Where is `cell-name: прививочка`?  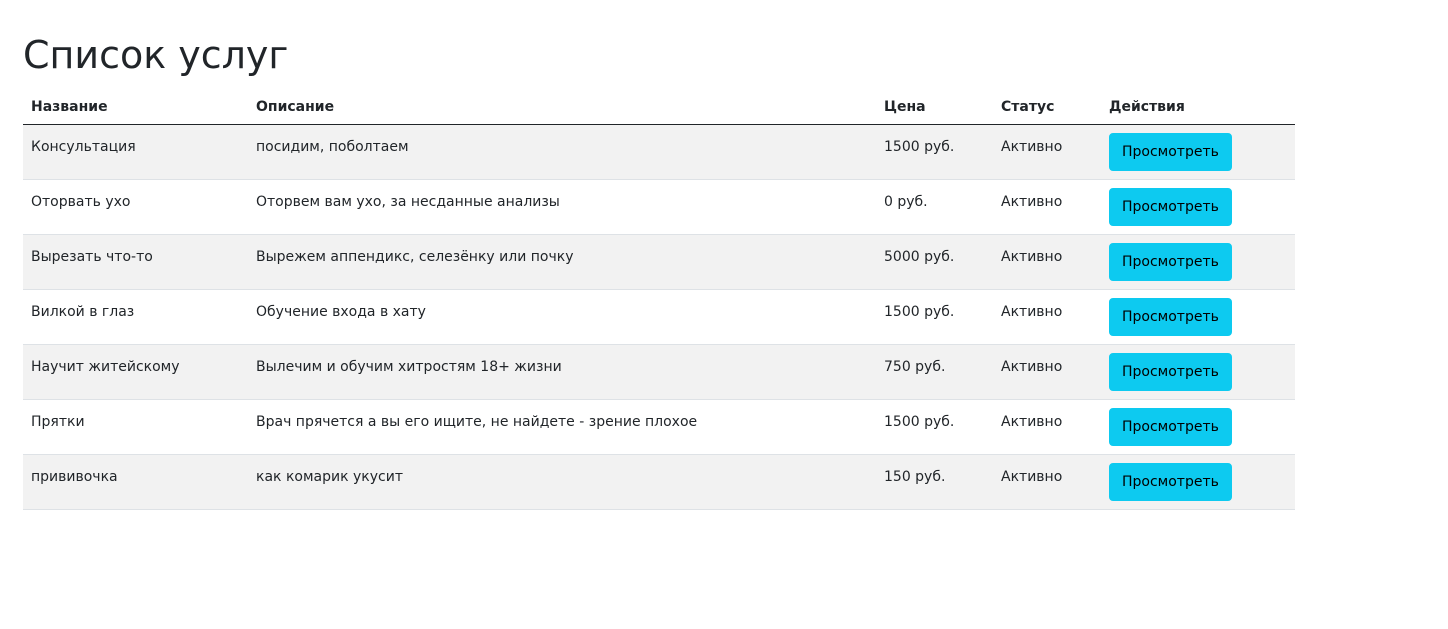 cell-name: прививочка is located at coordinates (135, 482).